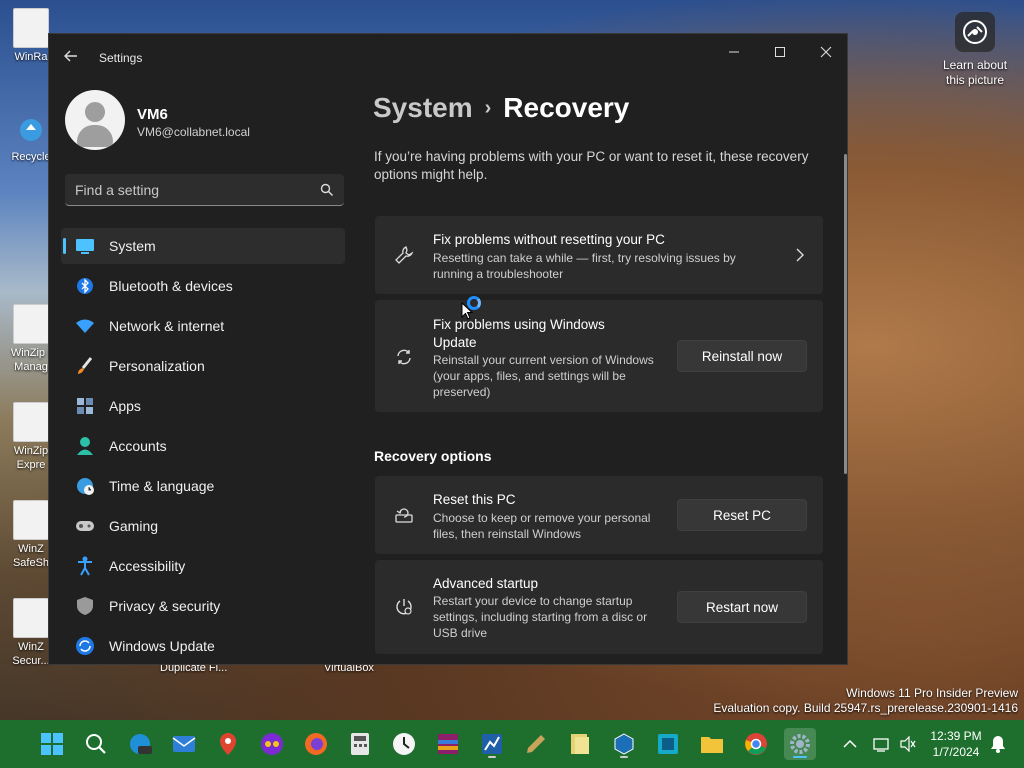 This screenshot has width=1024, height=768. What do you see at coordinates (203, 246) in the screenshot?
I see `sidebar-item-system: System` at bounding box center [203, 246].